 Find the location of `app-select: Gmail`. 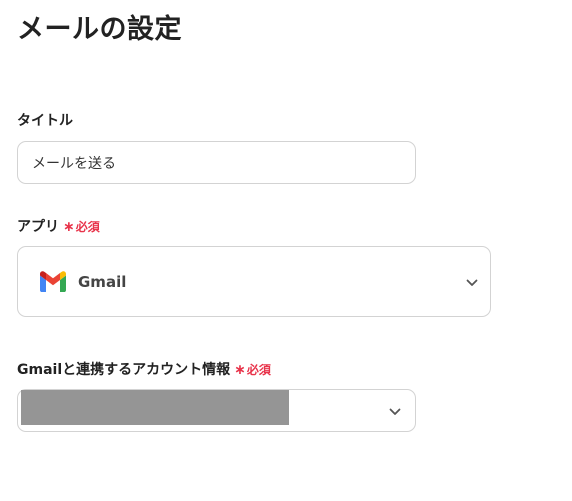

app-select: Gmail is located at coordinates (254, 281).